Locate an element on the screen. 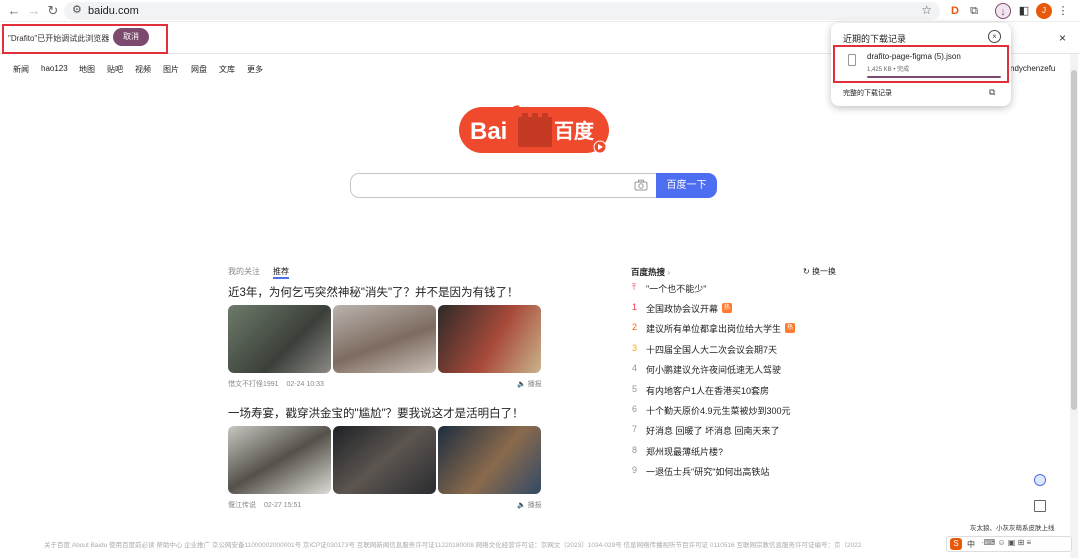 The image size is (1080, 558). file-icon is located at coordinates (852, 60).